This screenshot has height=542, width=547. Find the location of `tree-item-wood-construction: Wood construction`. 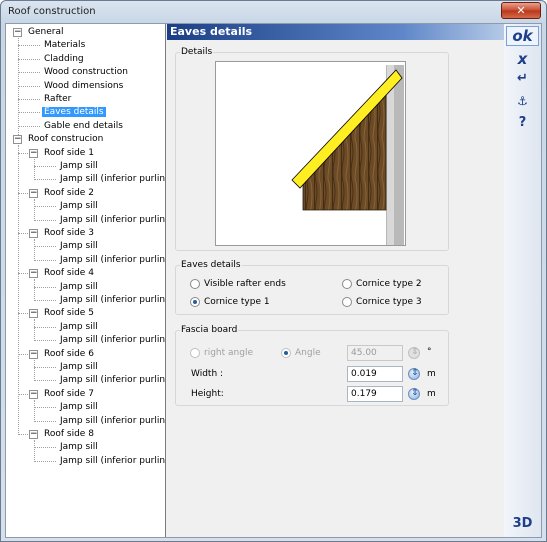

tree-item-wood-construction: Wood construction is located at coordinates (86, 72).